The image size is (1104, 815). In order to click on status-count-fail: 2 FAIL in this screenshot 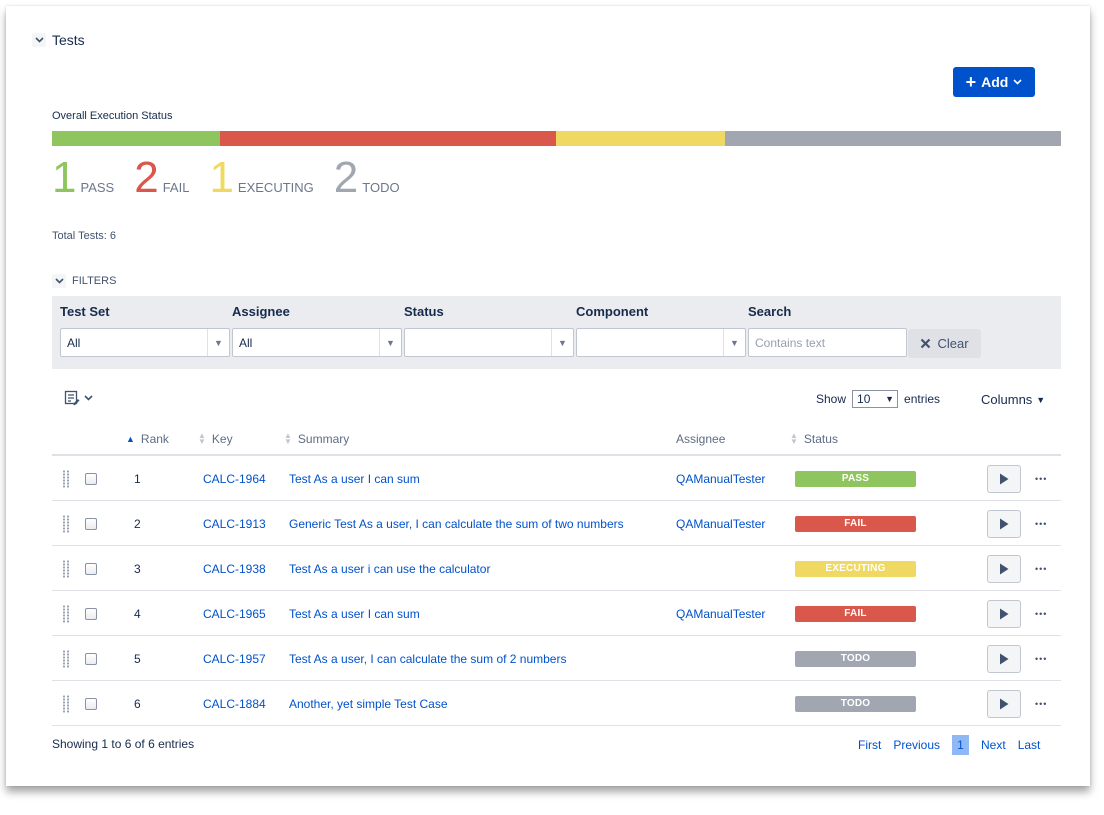, I will do `click(161, 178)`.